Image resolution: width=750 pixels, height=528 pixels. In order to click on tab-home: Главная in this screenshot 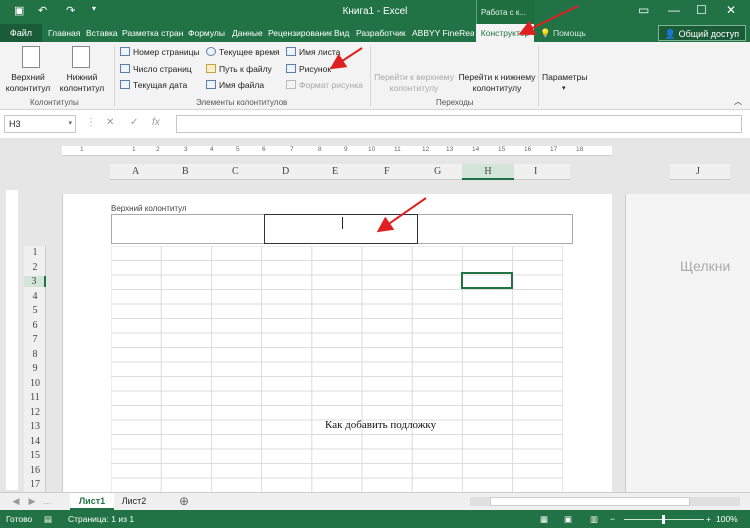, I will do `click(64, 33)`.